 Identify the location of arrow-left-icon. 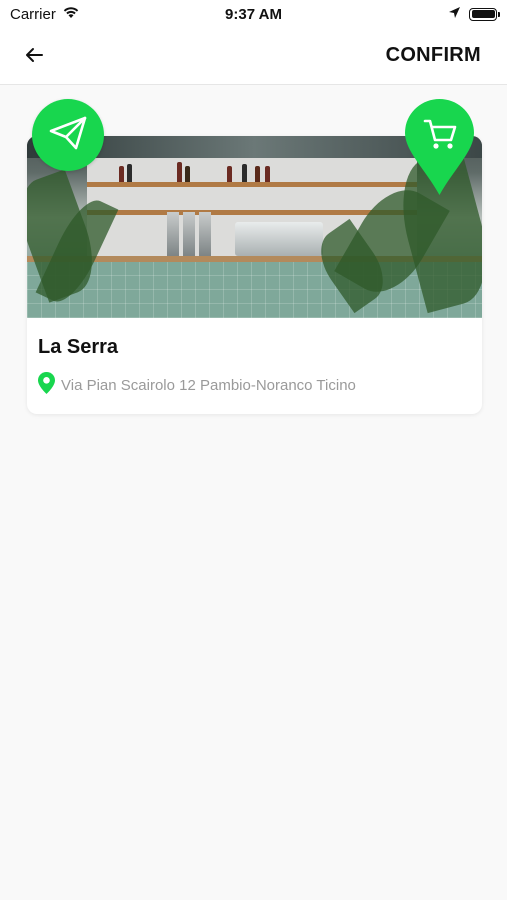
(34, 57).